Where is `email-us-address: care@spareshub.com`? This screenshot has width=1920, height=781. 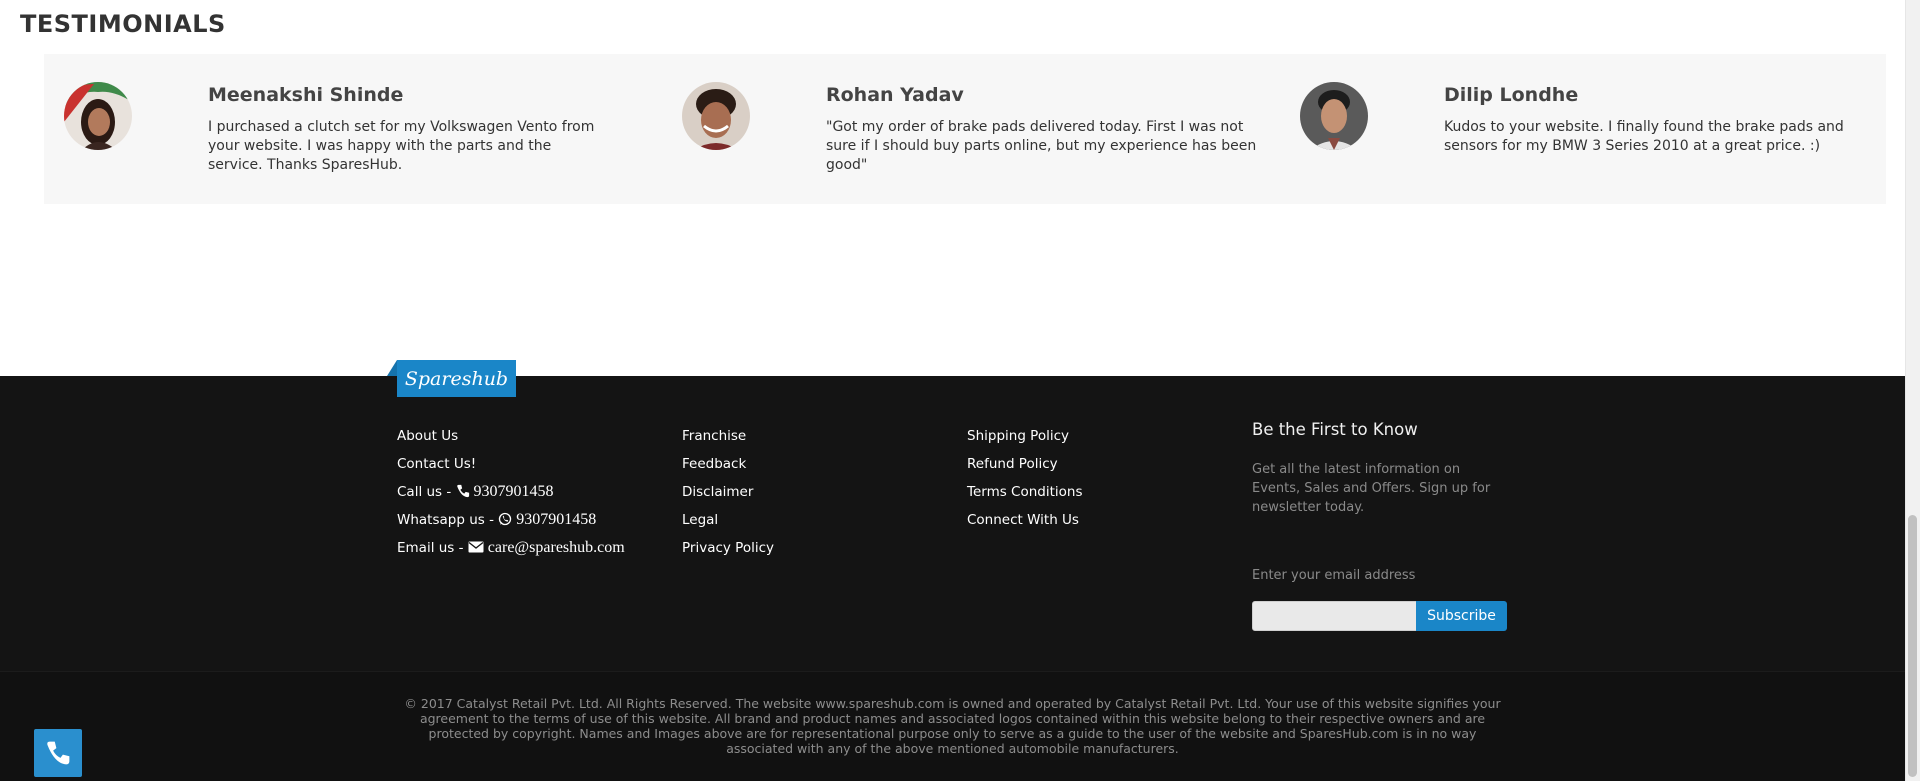
email-us-address: care@spareshub.com is located at coordinates (556, 547).